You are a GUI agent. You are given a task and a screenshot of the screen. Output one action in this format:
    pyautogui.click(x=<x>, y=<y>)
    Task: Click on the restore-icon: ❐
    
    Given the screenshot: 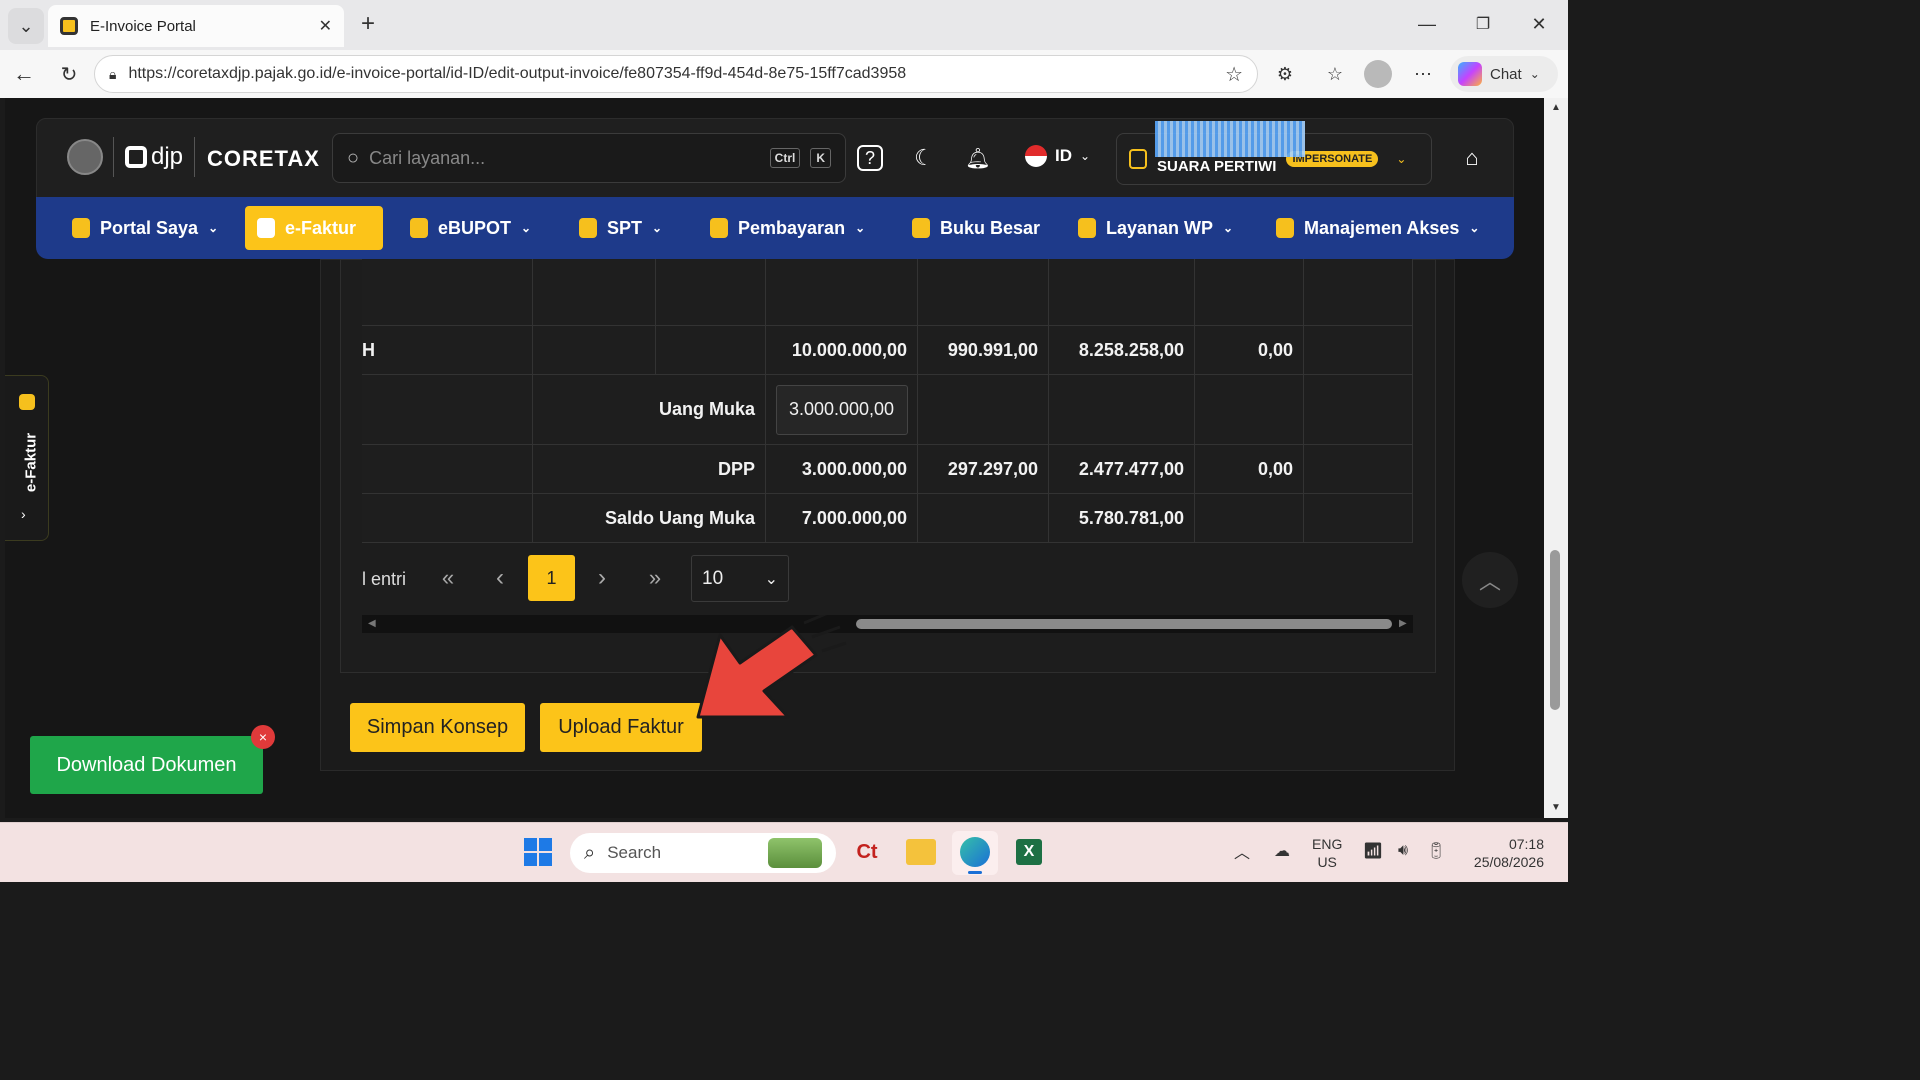 What is the action you would take?
    pyautogui.click(x=1483, y=24)
    